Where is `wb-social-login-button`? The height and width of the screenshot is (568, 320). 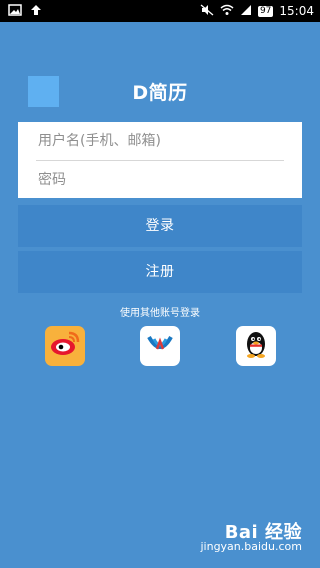
wb-social-login-button is located at coordinates (160, 346).